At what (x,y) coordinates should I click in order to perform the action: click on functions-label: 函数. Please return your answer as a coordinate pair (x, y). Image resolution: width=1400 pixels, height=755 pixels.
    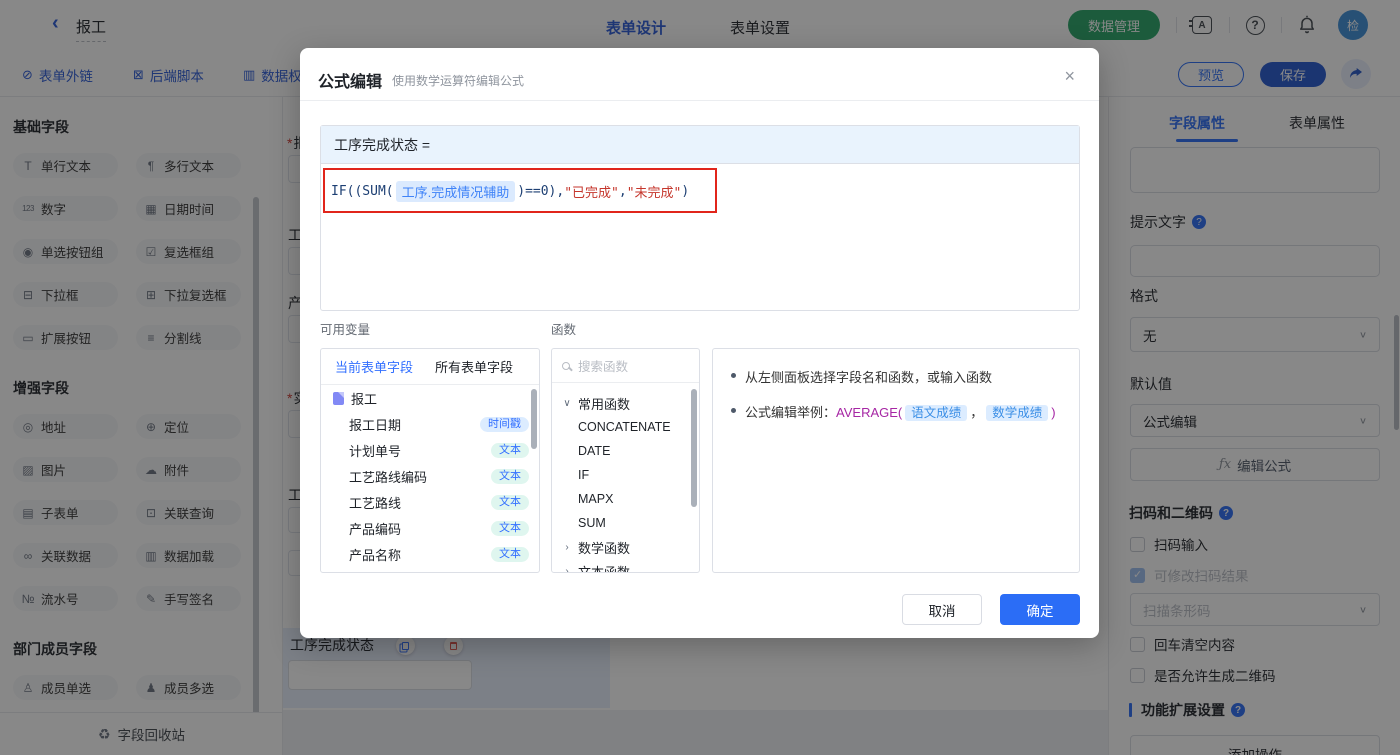
    Looking at the image, I should click on (564, 330).